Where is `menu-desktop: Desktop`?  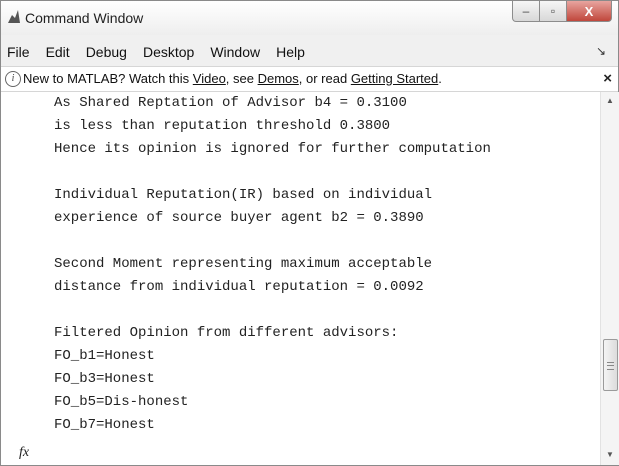
menu-desktop: Desktop is located at coordinates (168, 52).